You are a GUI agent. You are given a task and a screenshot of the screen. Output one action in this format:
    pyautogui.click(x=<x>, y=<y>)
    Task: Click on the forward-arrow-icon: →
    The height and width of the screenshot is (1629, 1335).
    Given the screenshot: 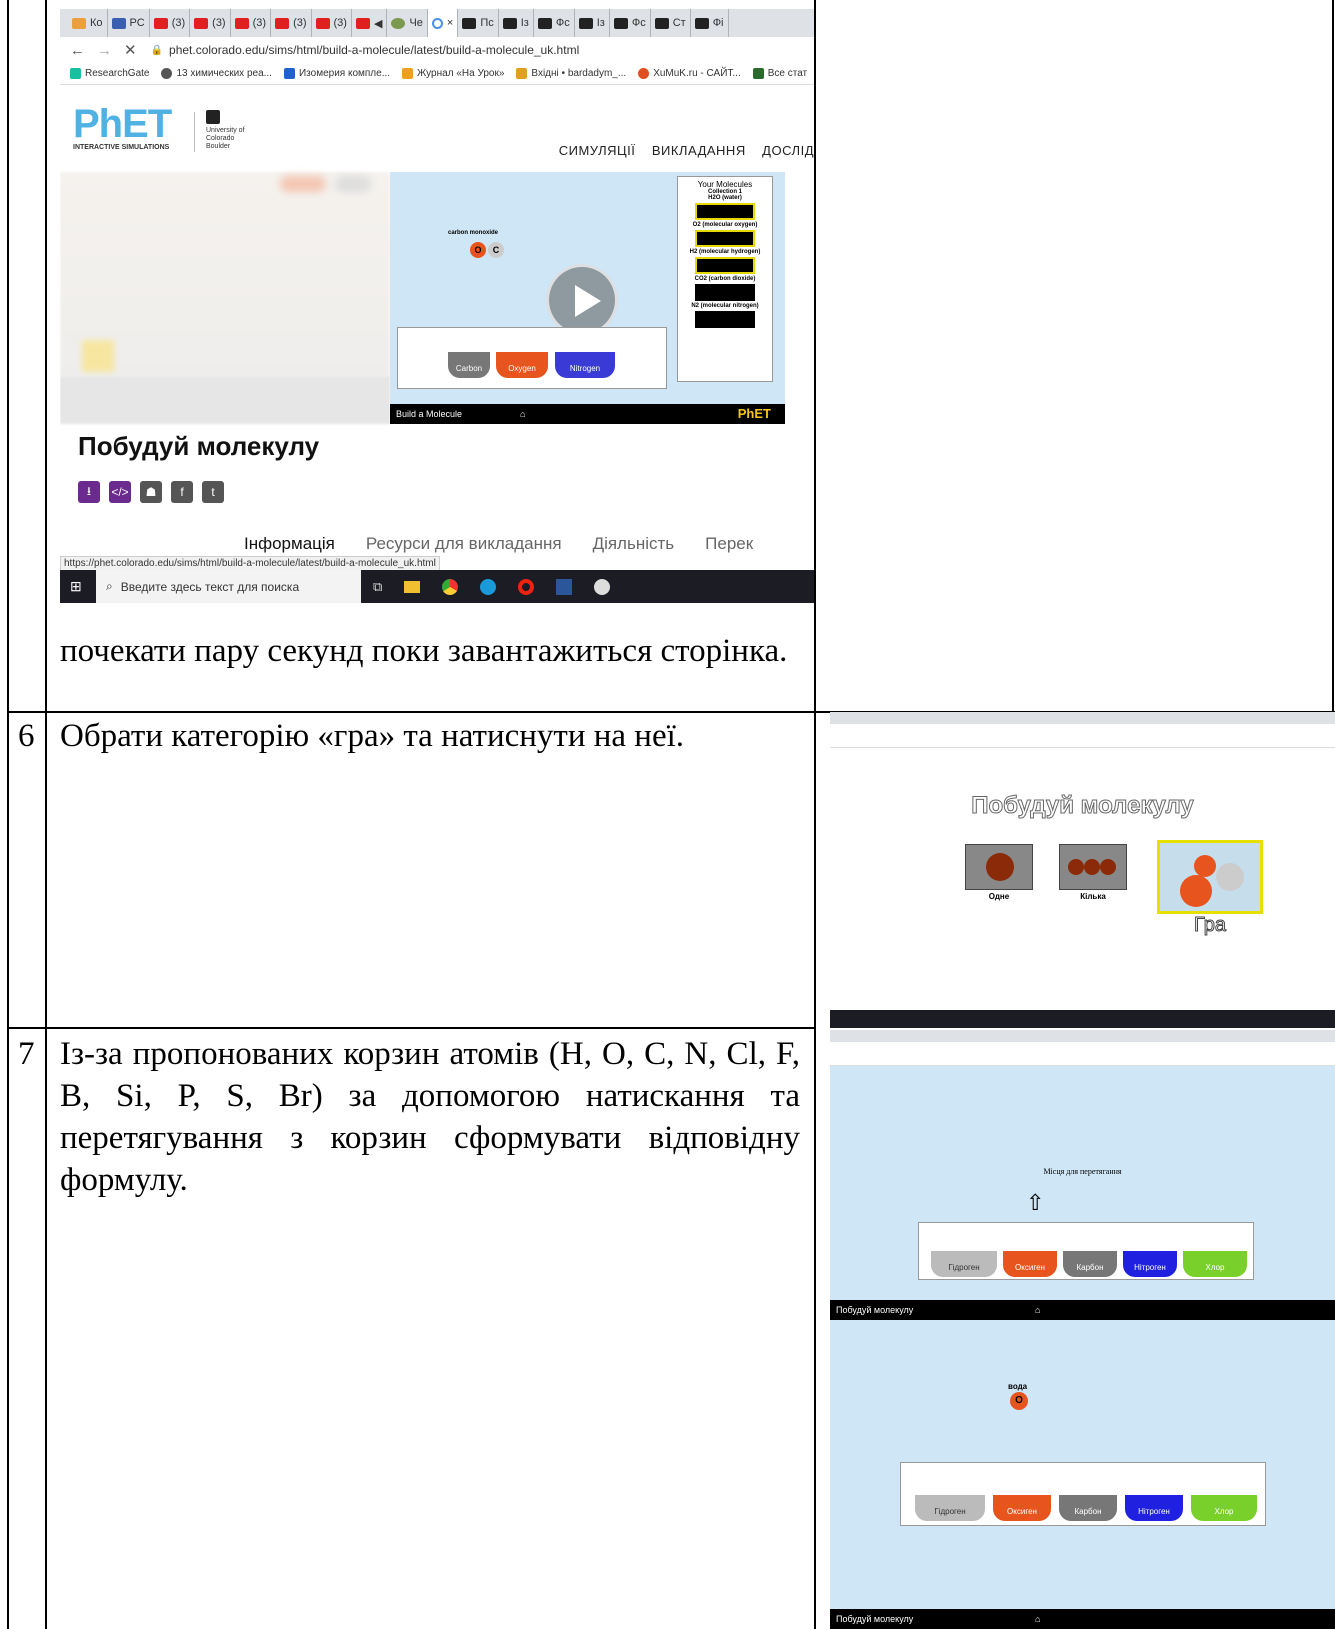 What is the action you would take?
    pyautogui.click(x=104, y=50)
    